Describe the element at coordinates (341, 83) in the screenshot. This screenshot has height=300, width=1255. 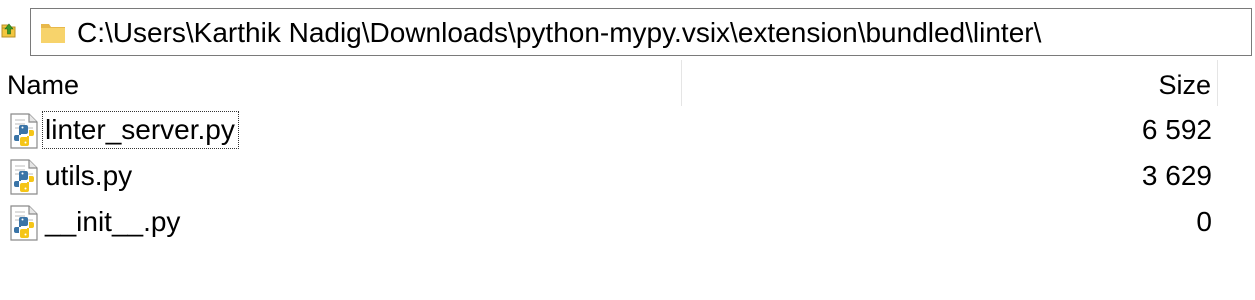
I see `name-column-header: Name` at that location.